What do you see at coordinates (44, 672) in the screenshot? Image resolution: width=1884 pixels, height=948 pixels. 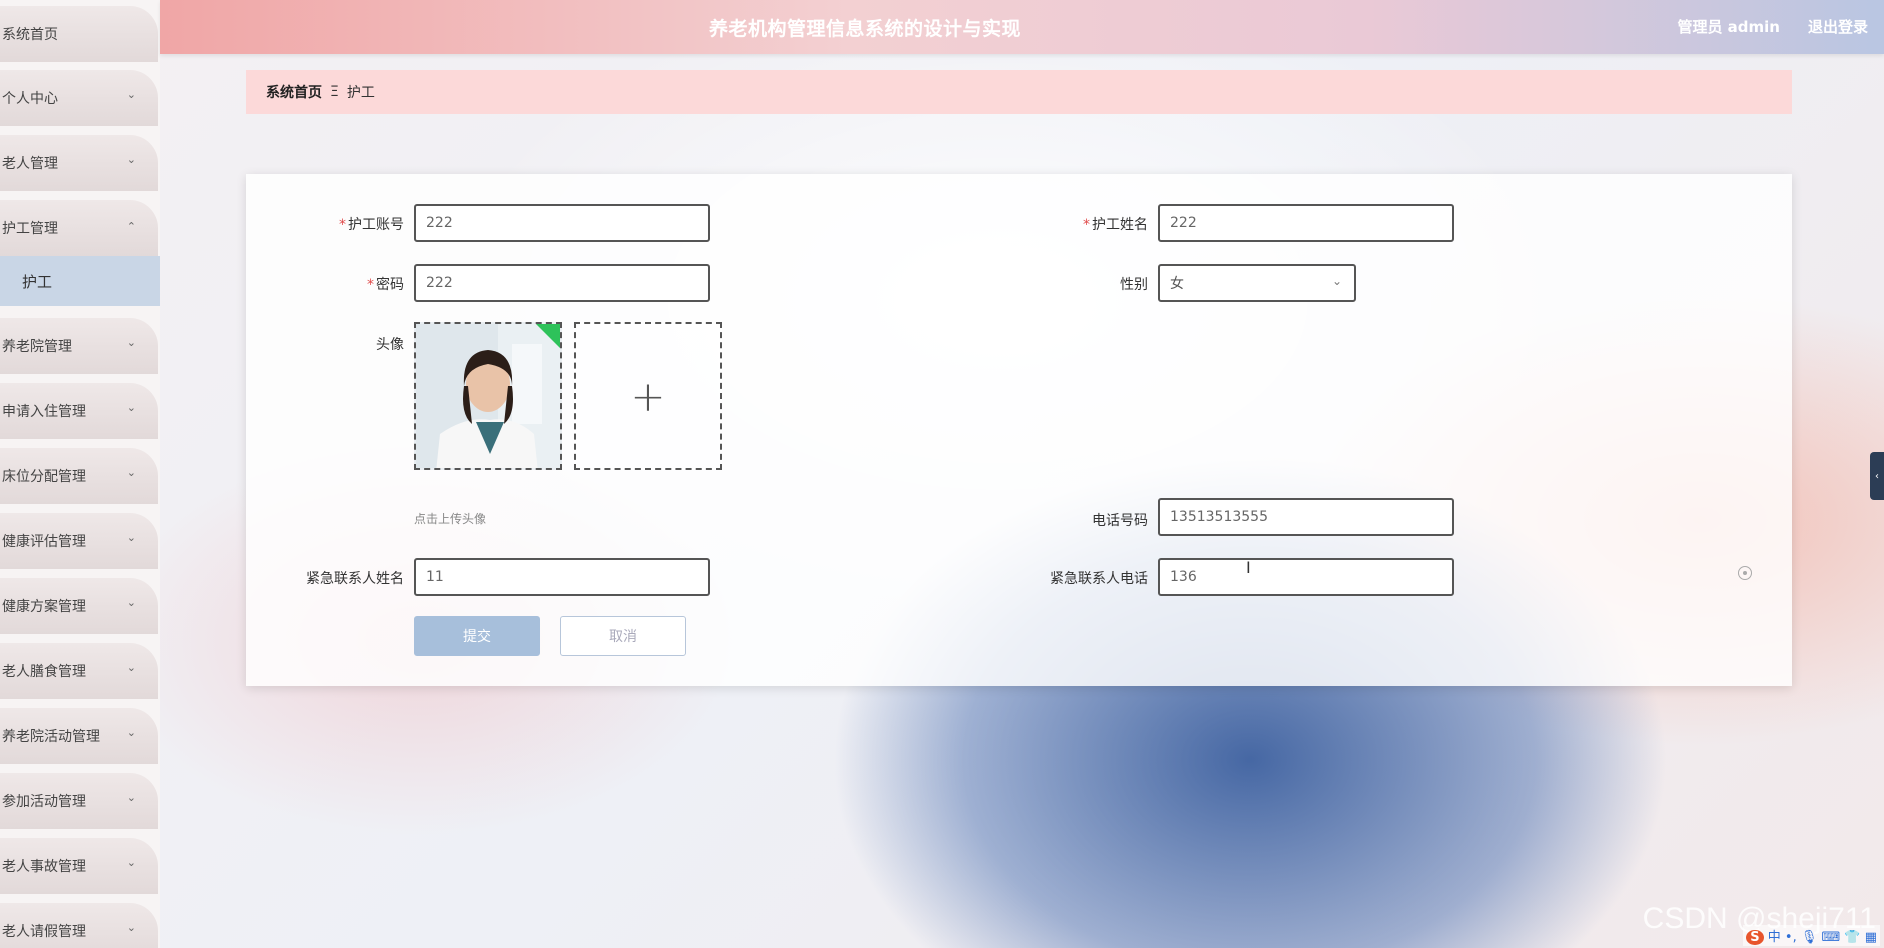 I see `sidebar-item-label: 老人膳食管理` at bounding box center [44, 672].